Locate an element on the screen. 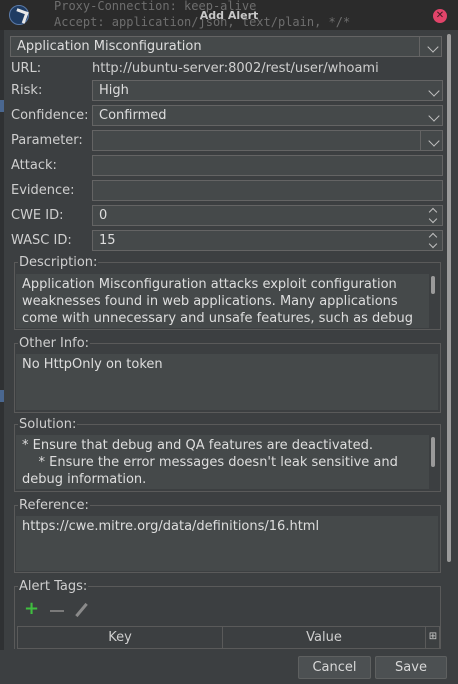 Image resolution: width=458 pixels, height=684 pixels. wasc-id-value: 15 is located at coordinates (107, 240).